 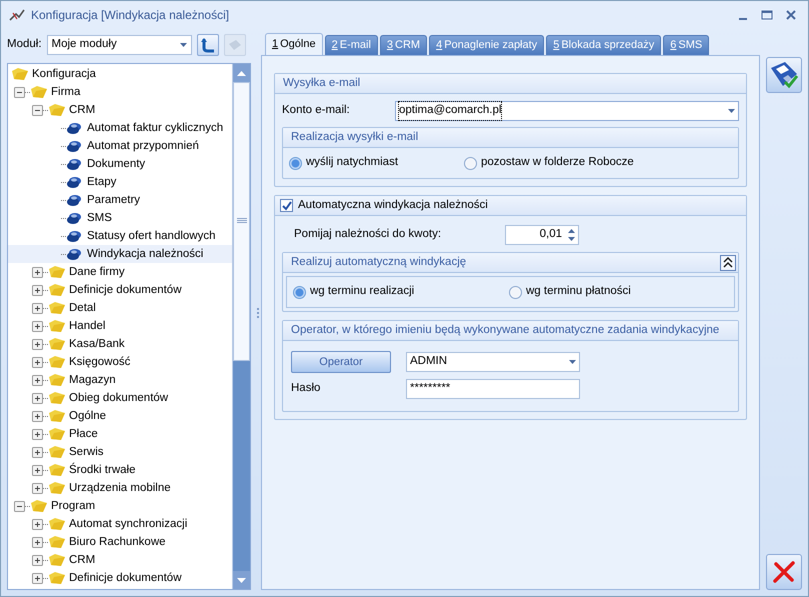 What do you see at coordinates (493, 389) in the screenshot?
I see `password-field: *********` at bounding box center [493, 389].